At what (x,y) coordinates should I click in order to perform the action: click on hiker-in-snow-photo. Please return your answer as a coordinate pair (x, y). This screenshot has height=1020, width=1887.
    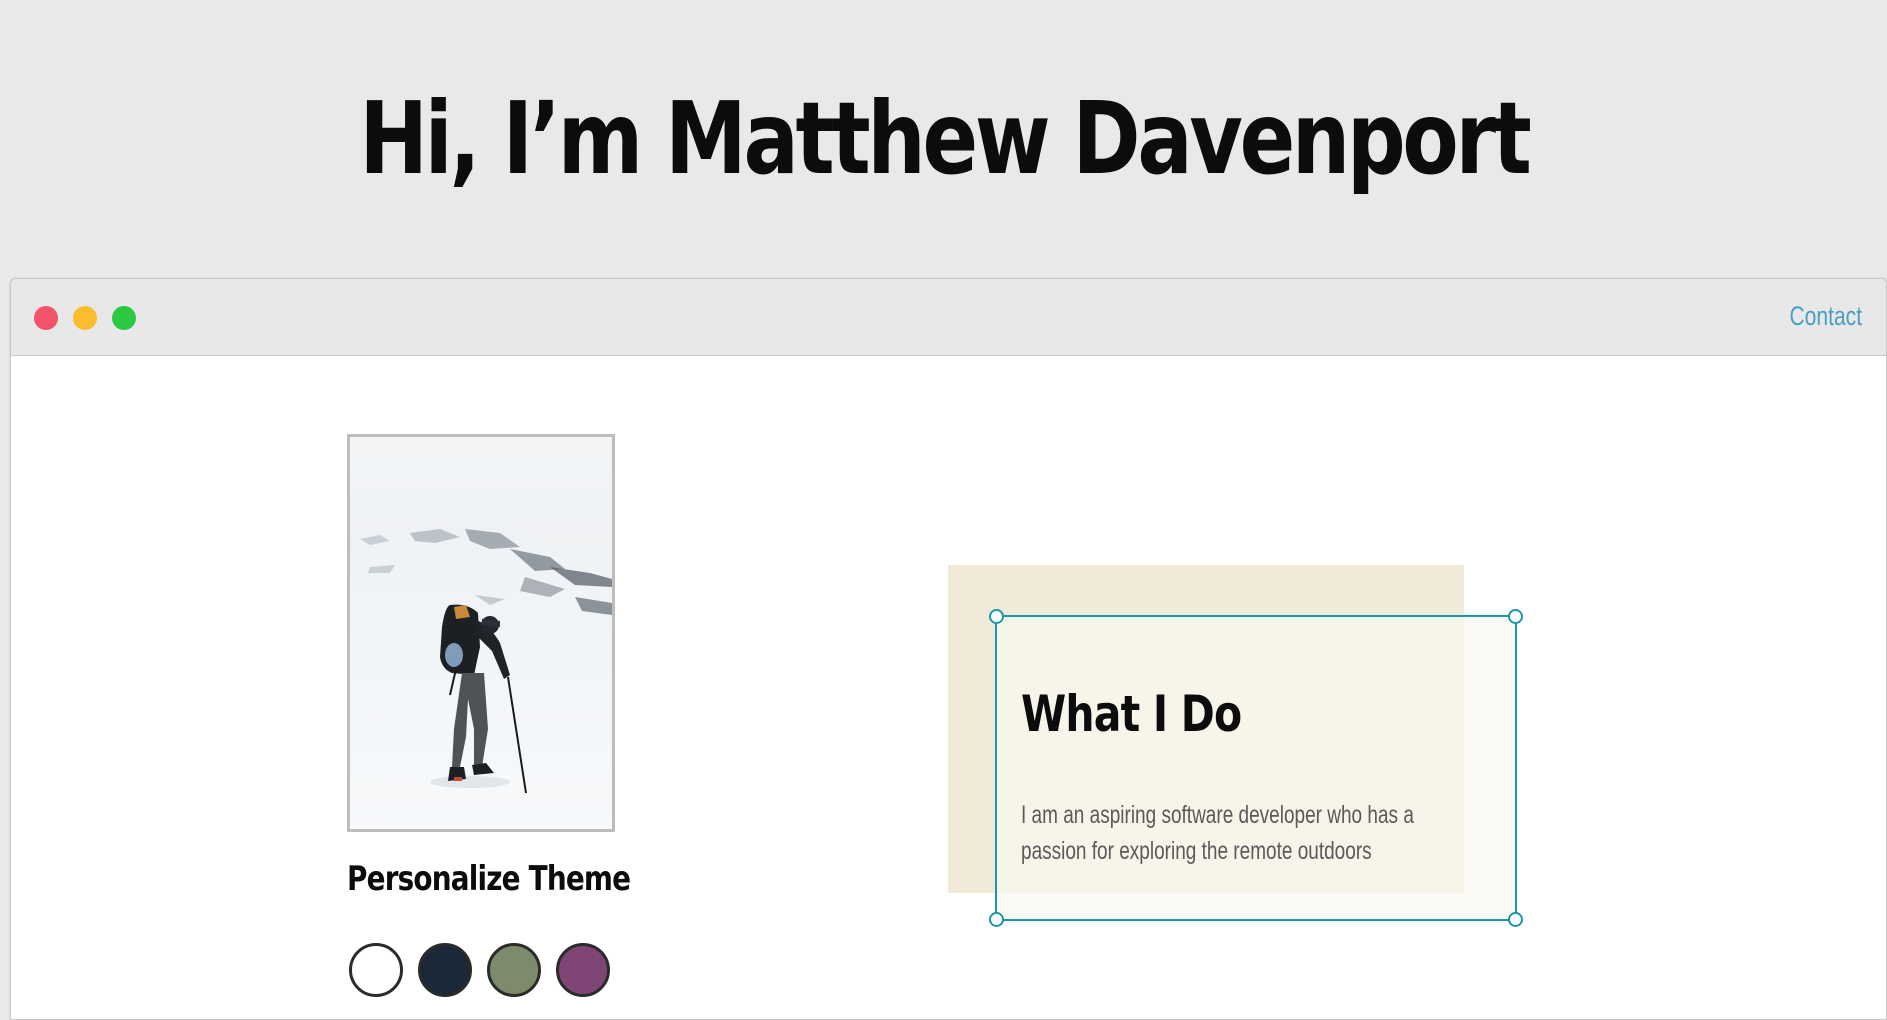
    Looking at the image, I should click on (481, 633).